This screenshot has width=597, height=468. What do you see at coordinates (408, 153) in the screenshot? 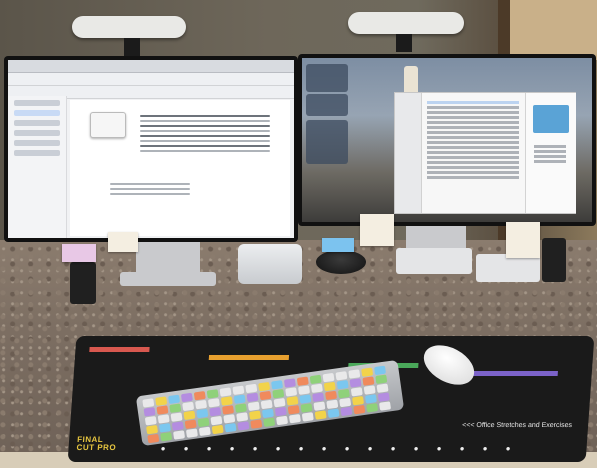
I see `finder-sidebar` at bounding box center [408, 153].